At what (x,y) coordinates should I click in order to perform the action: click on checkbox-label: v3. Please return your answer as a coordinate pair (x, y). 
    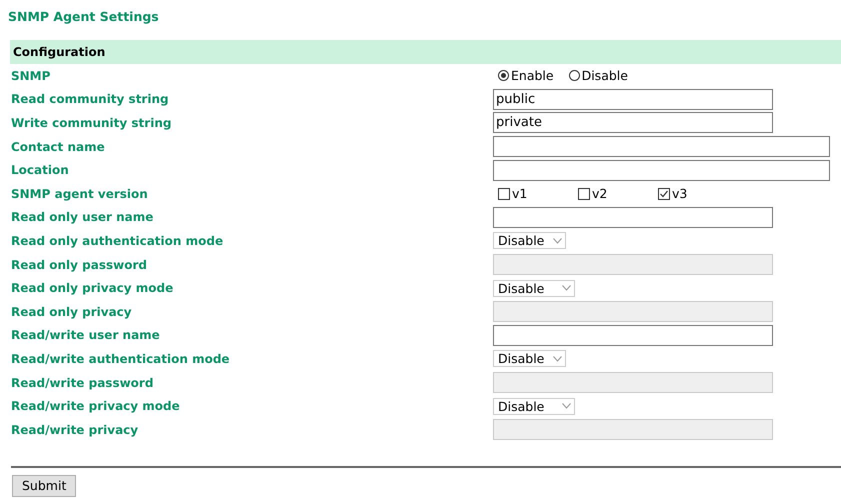
    Looking at the image, I should click on (680, 194).